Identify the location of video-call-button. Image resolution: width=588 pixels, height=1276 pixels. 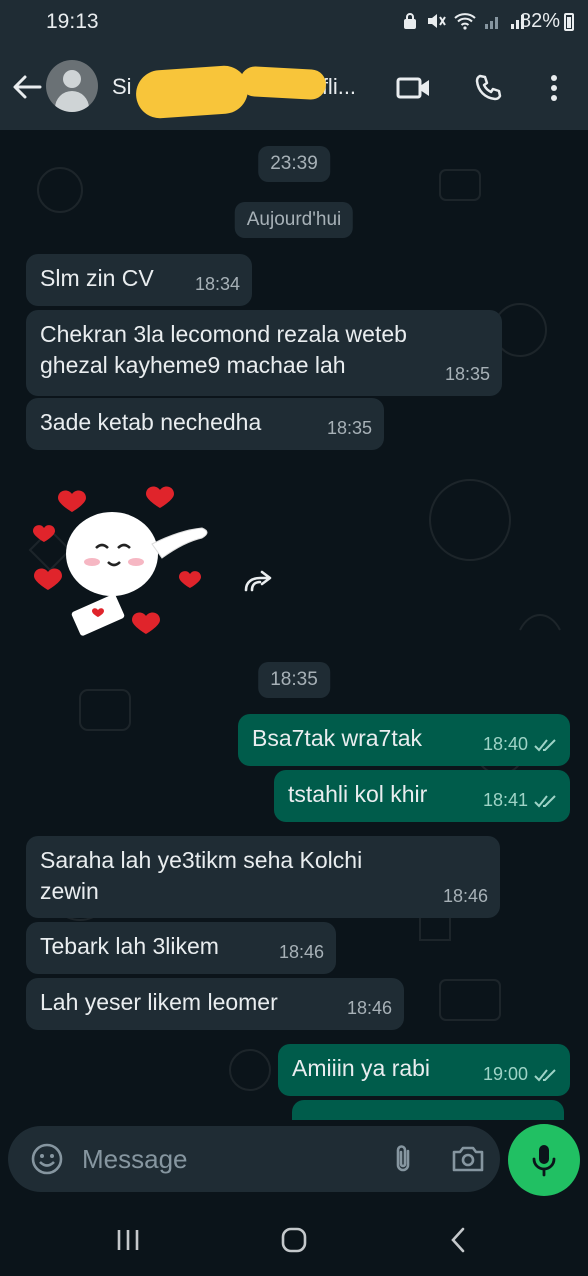
(414, 88).